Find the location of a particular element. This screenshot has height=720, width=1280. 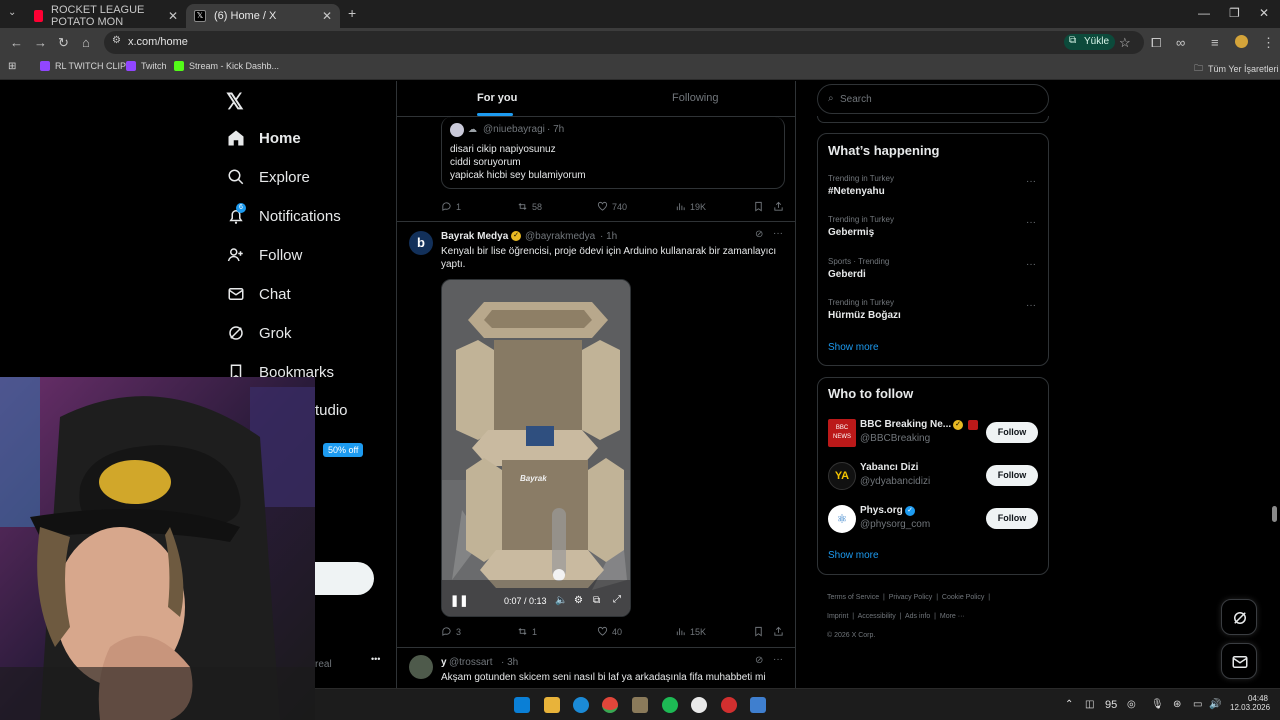

post-handle: @trossart is located at coordinates (471, 662).